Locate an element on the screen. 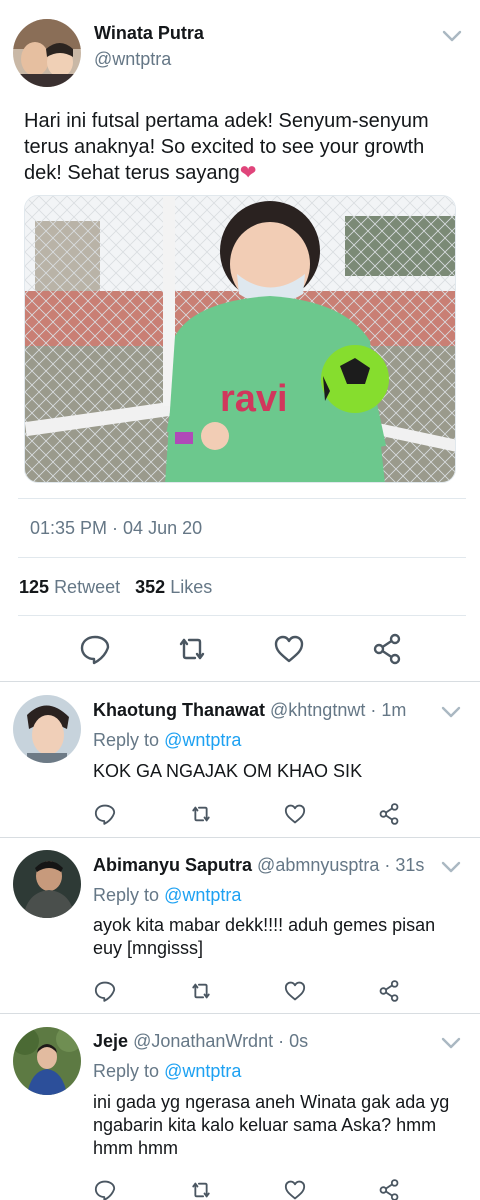 The height and width of the screenshot is (1200, 480). author-handle: @wntptra is located at coordinates (132, 59).